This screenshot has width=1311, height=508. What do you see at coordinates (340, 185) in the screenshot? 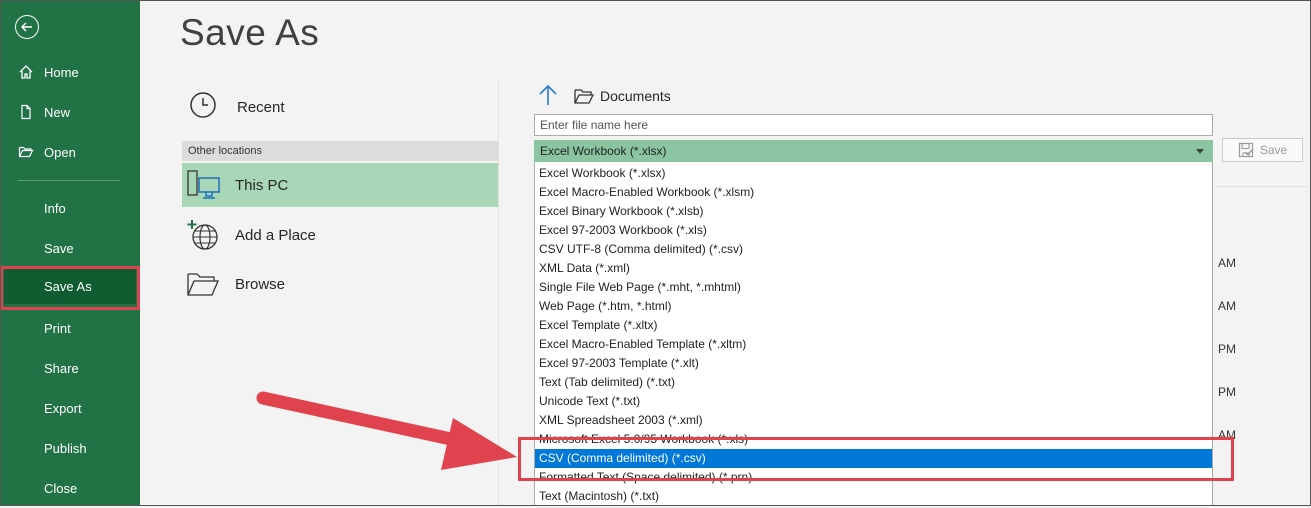
I see `location-this-pc: This PC` at bounding box center [340, 185].